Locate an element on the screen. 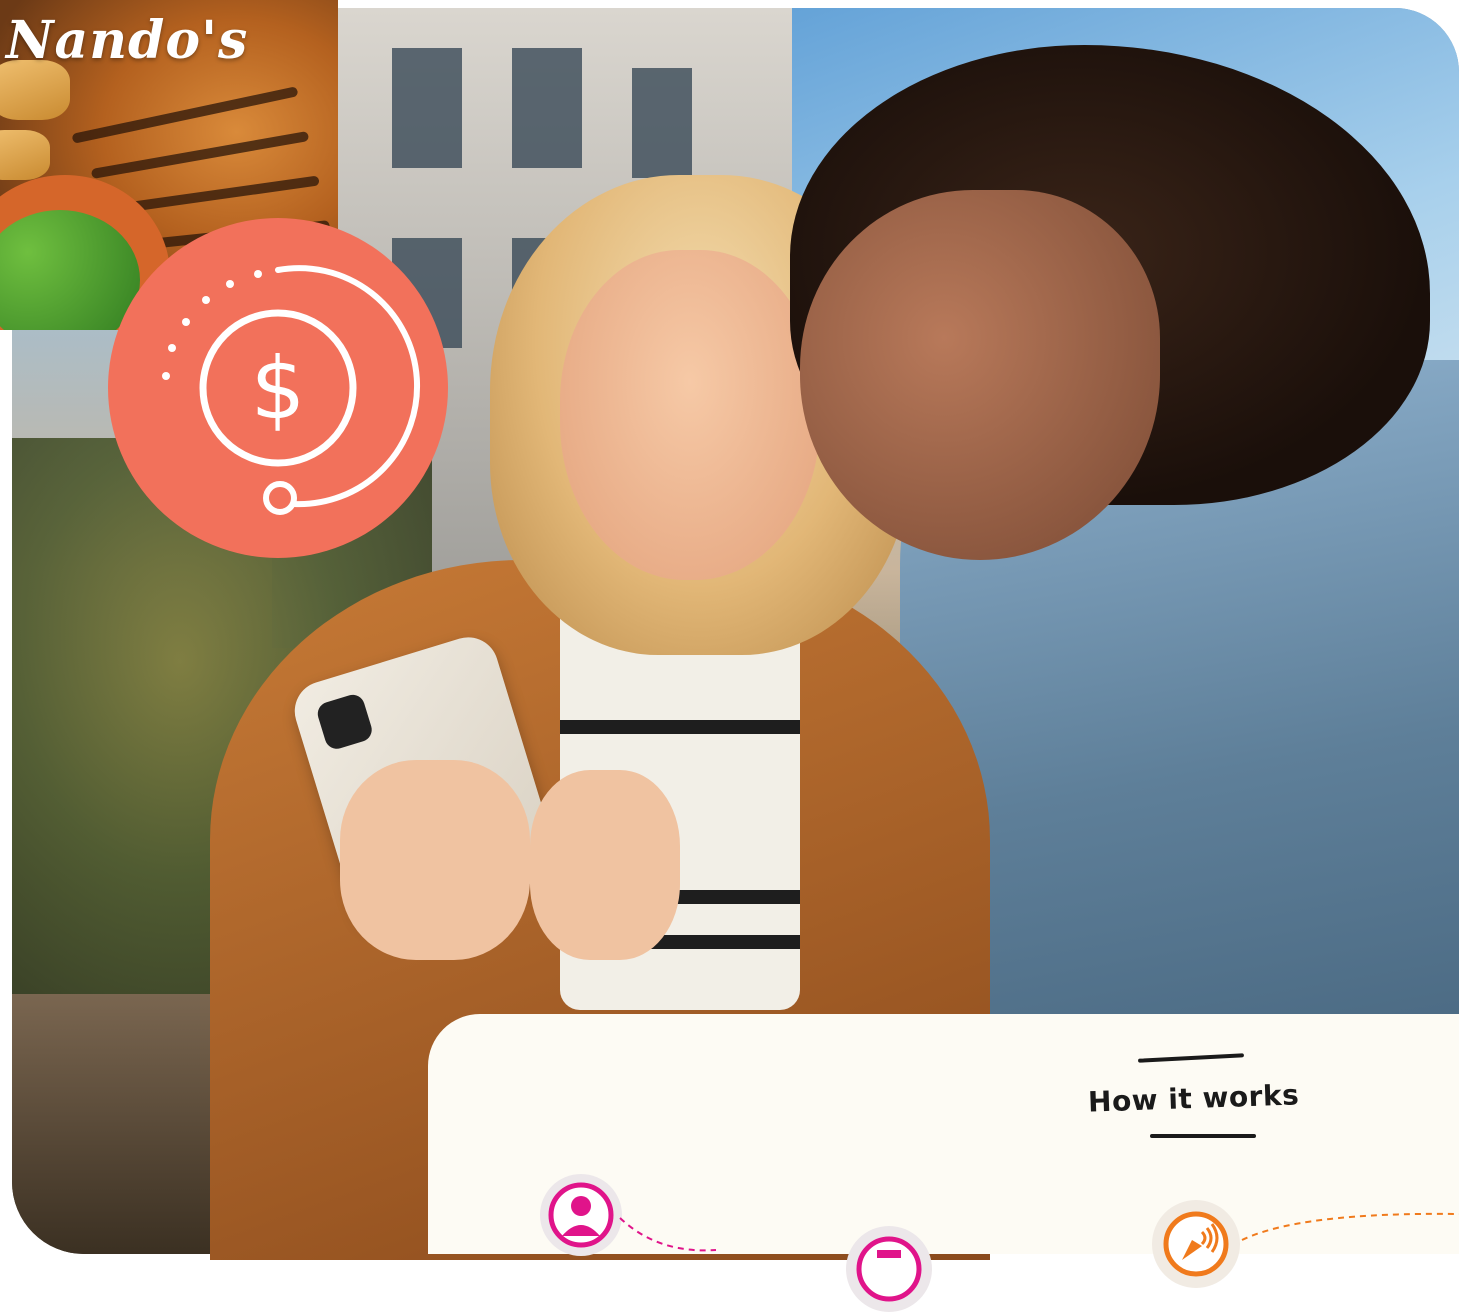 This screenshot has width=1459, height=1316. step-3-contactless is located at coordinates (1196, 1244).